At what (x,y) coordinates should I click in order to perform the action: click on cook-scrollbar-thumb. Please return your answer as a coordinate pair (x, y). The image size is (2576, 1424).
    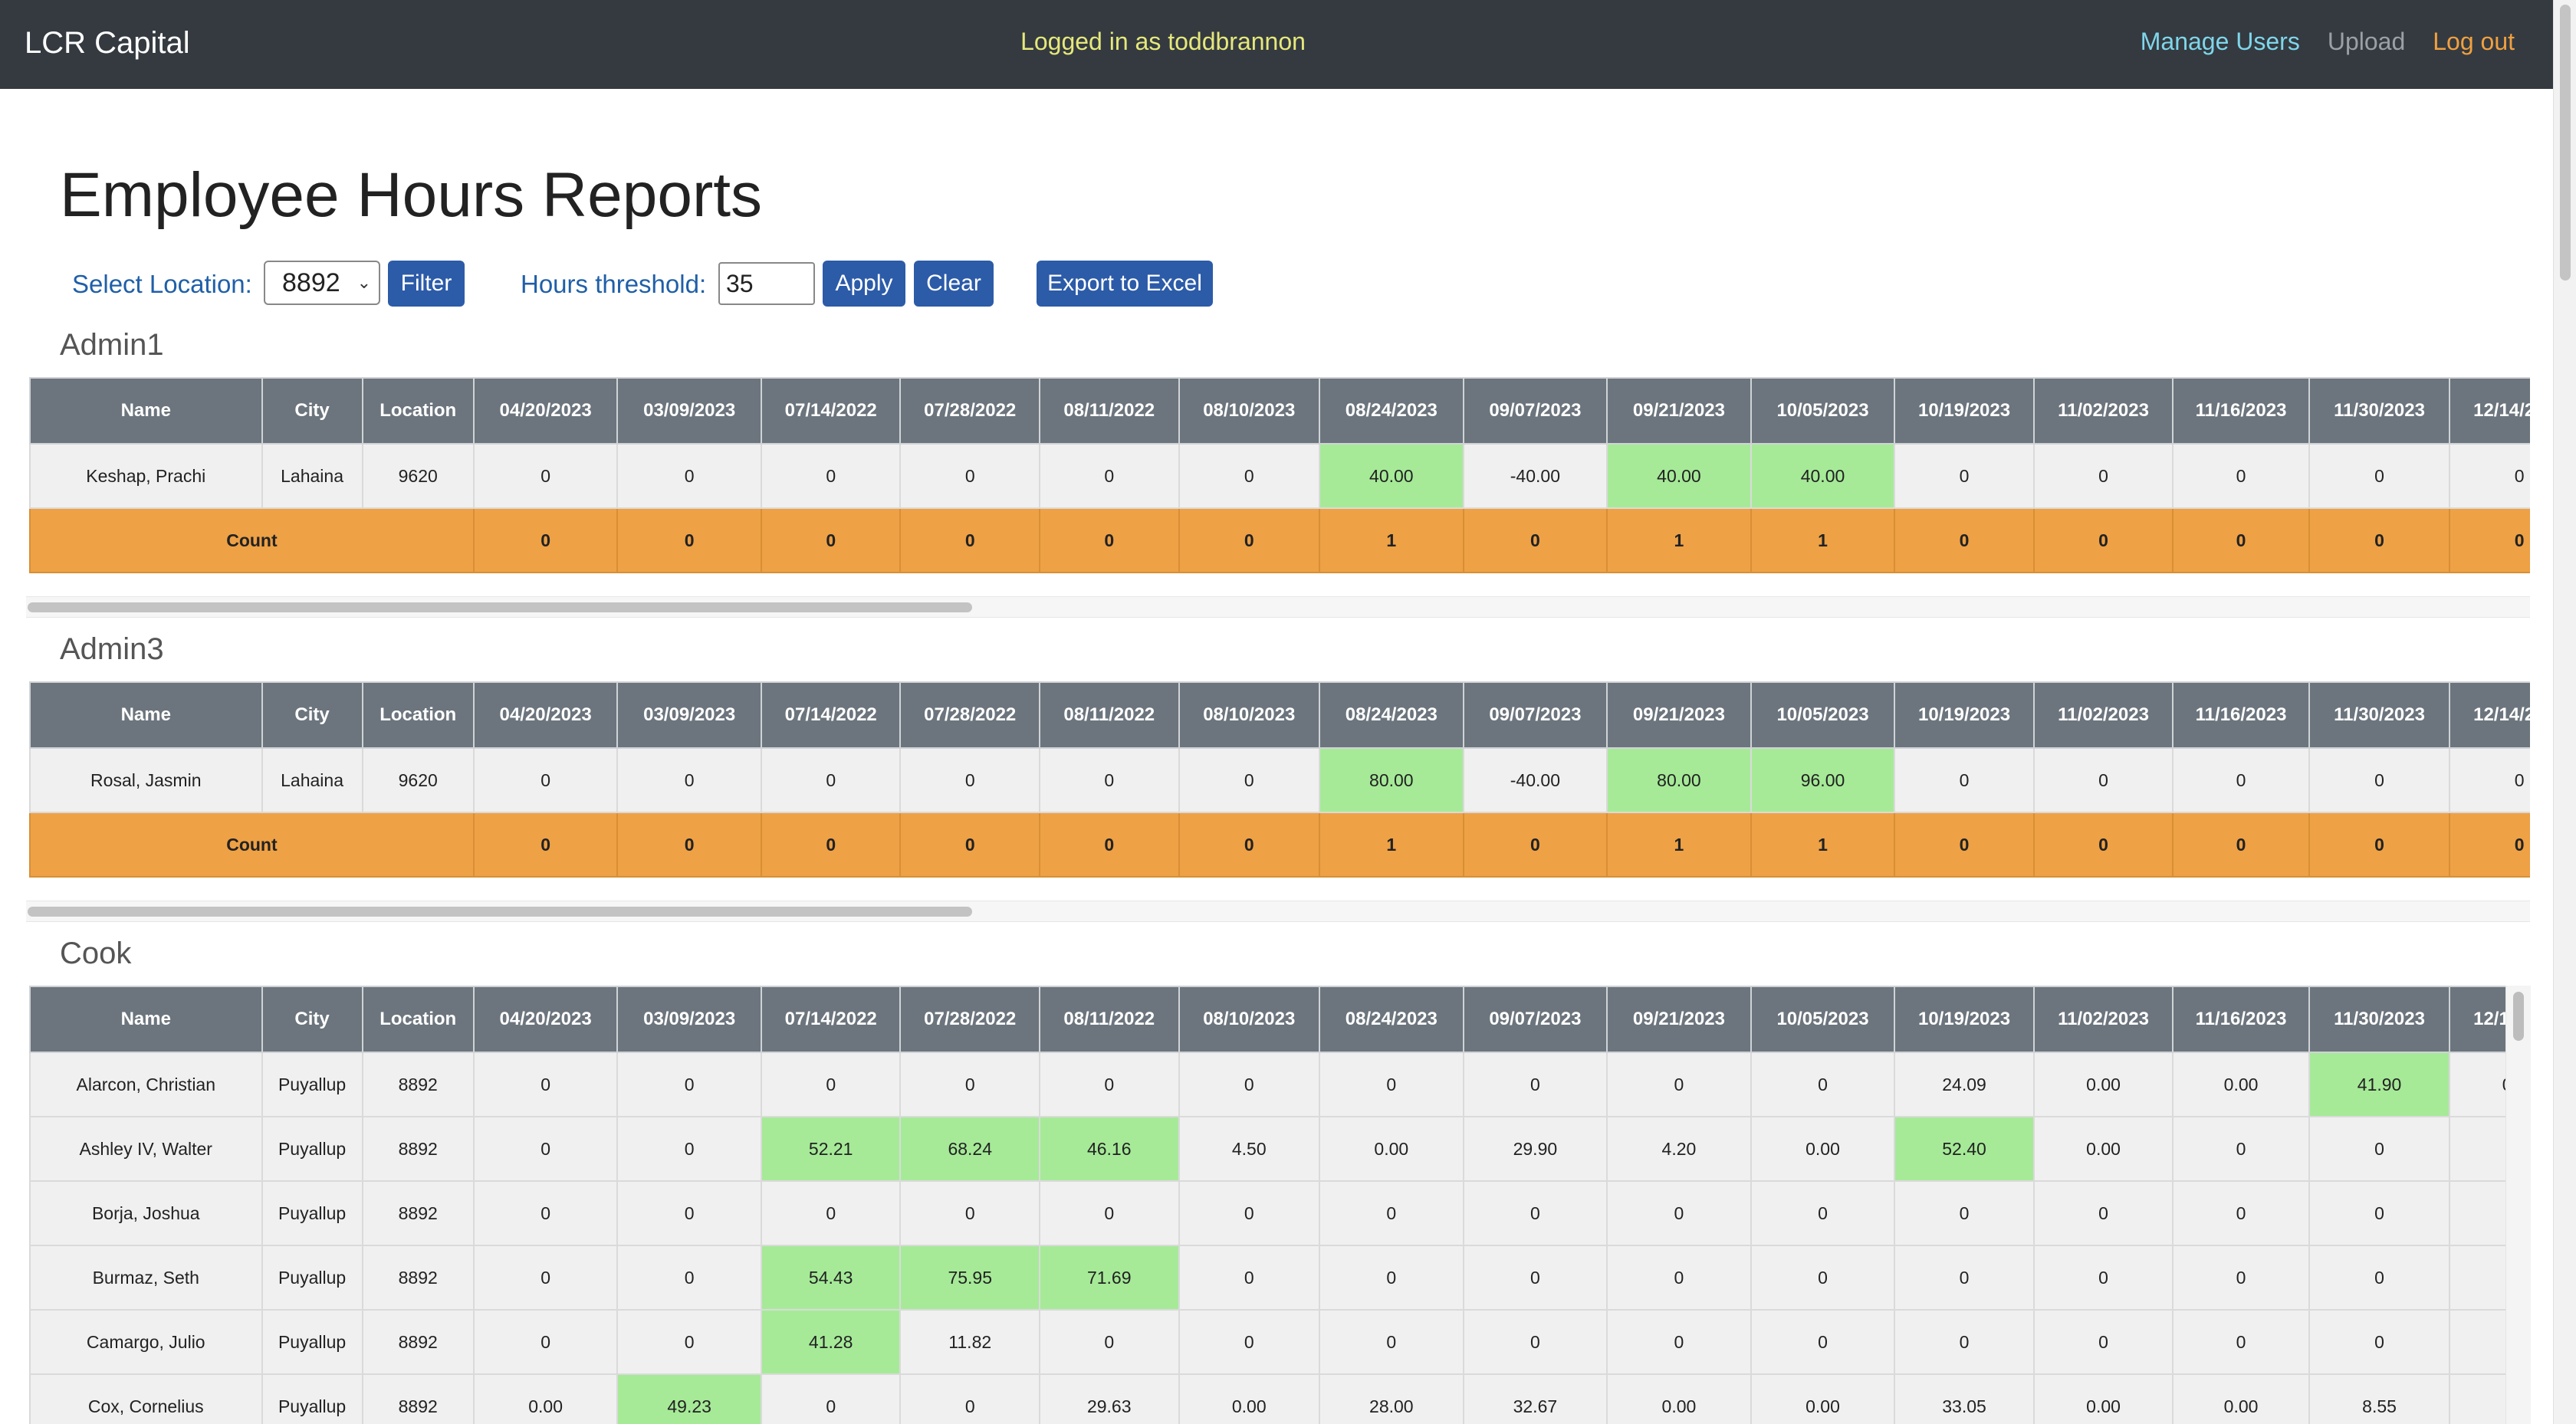
    Looking at the image, I should click on (2518, 1017).